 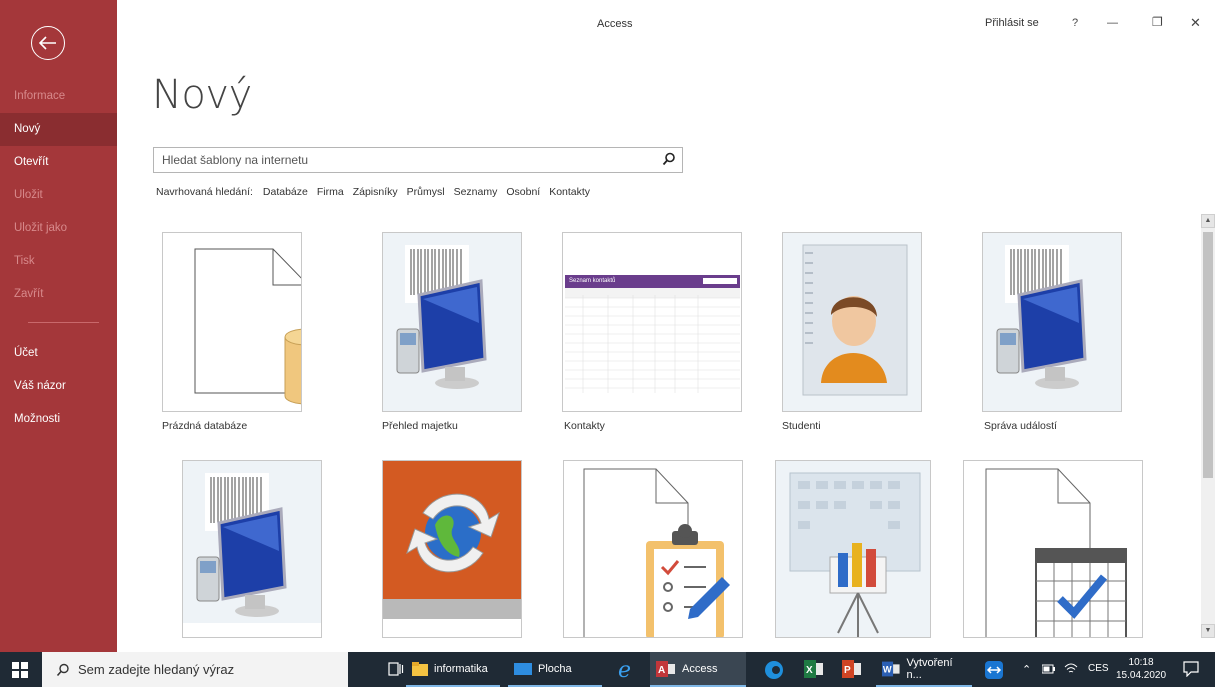 What do you see at coordinates (1112, 23) in the screenshot?
I see `minimize-button: —` at bounding box center [1112, 23].